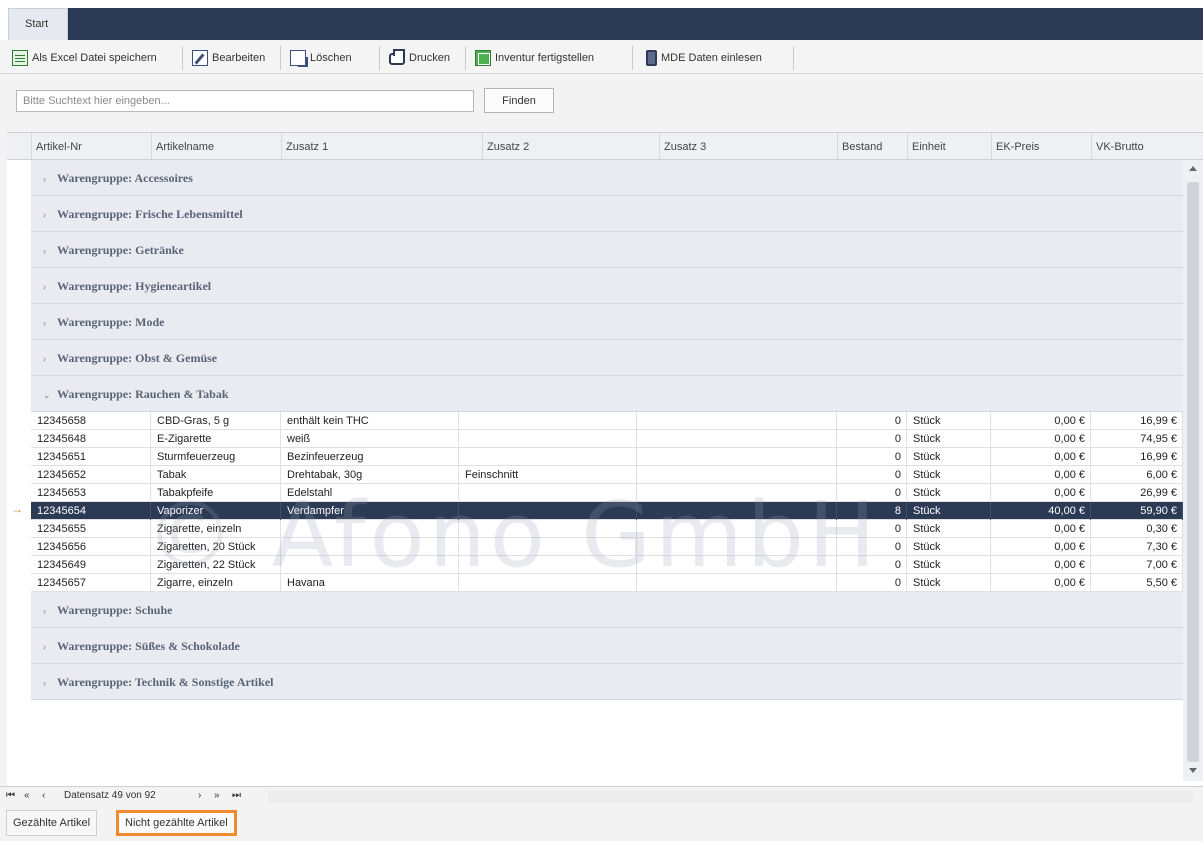 The height and width of the screenshot is (841, 1203). What do you see at coordinates (607, 214) in the screenshot?
I see `group-row: › Warengruppe: Frische Lebensmittel` at bounding box center [607, 214].